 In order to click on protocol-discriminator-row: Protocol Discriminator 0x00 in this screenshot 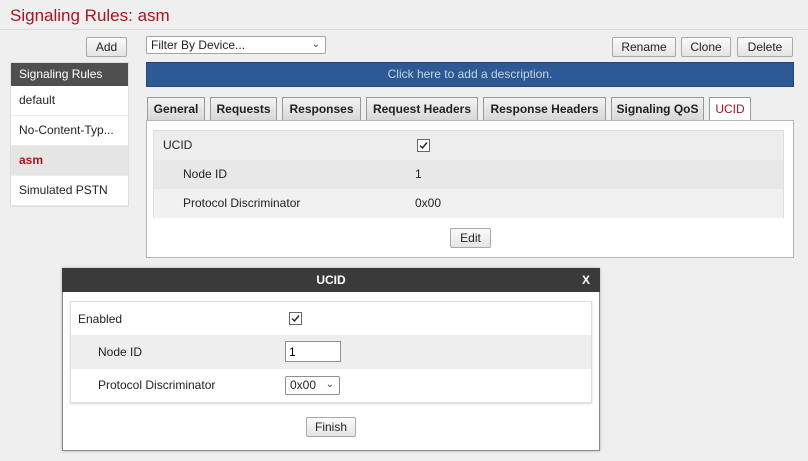, I will do `click(468, 203)`.